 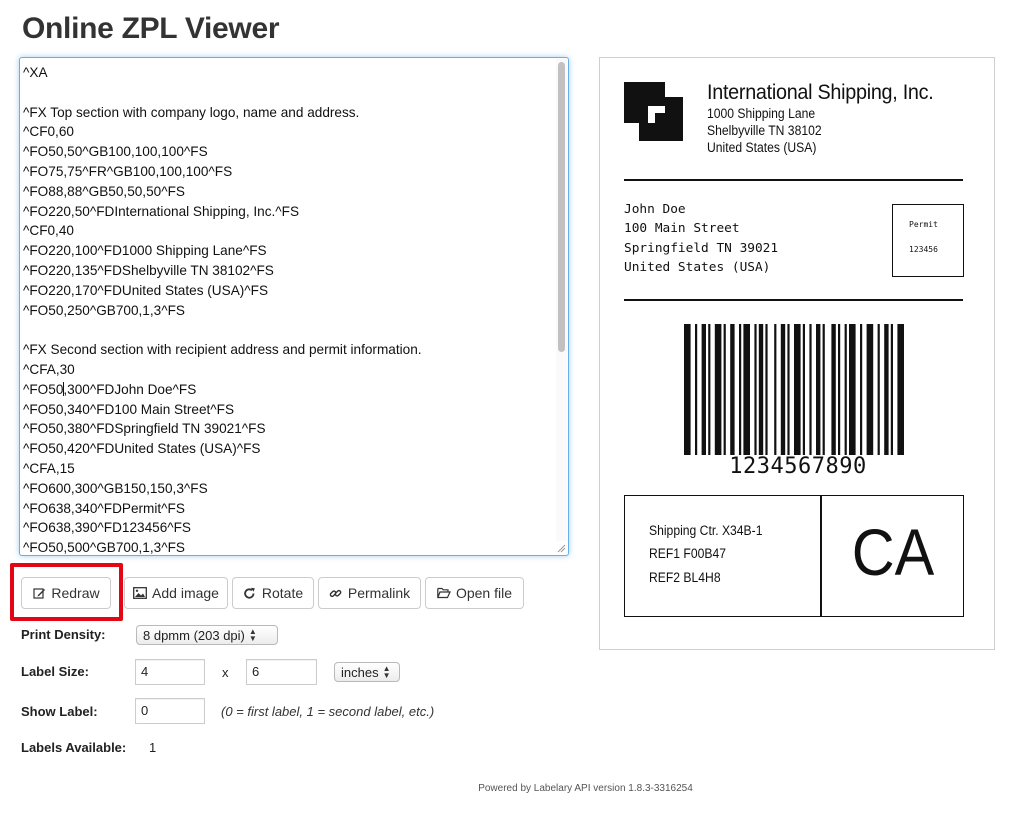 What do you see at coordinates (697, 267) in the screenshot?
I see `label-recipient-line: United States (USA)` at bounding box center [697, 267].